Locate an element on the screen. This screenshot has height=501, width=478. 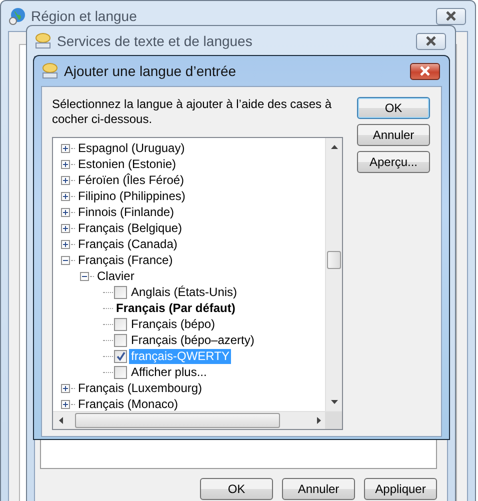
tree-item: Français (bépo–azerty) is located at coordinates (192, 340).